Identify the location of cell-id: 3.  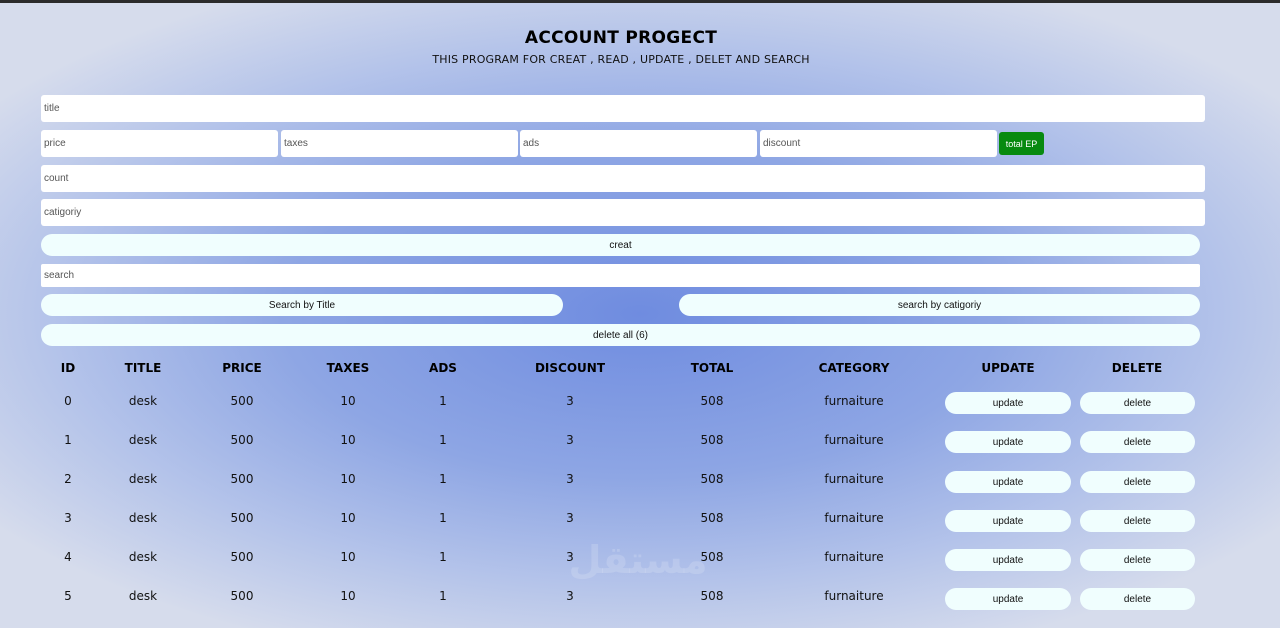
(68, 518).